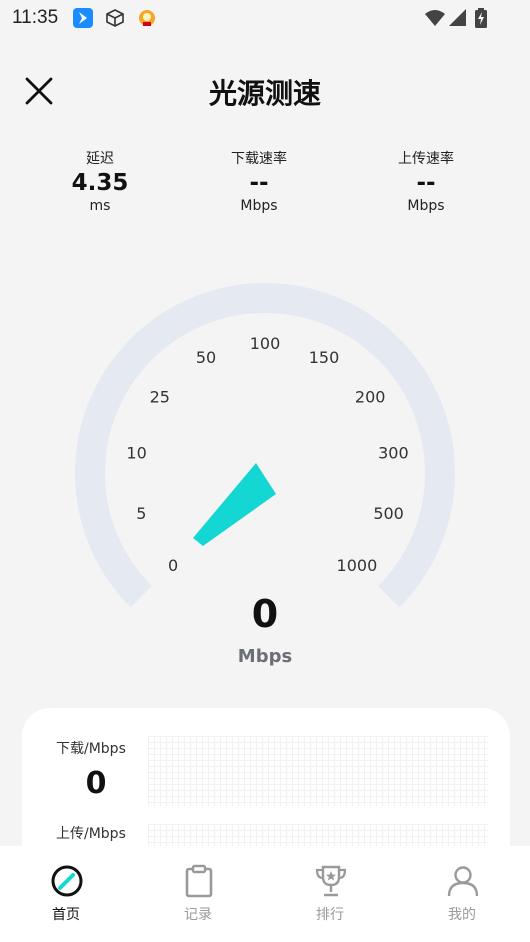 This screenshot has width=530, height=942. Describe the element at coordinates (265, 343) in the screenshot. I see `gauge-tick-label: 100` at that location.